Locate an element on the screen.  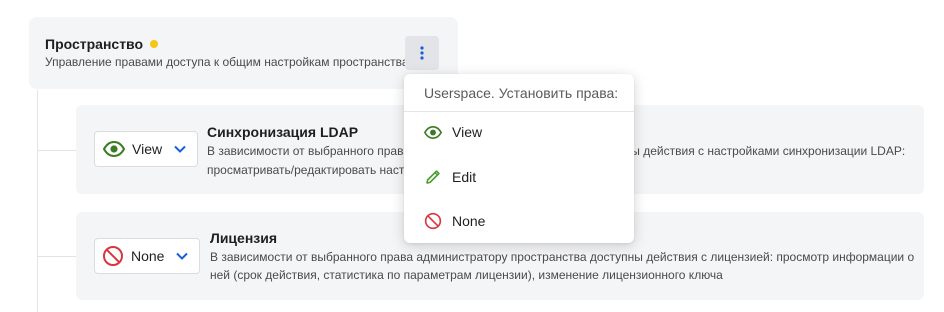
tree-connector-ldap is located at coordinates (57, 150).